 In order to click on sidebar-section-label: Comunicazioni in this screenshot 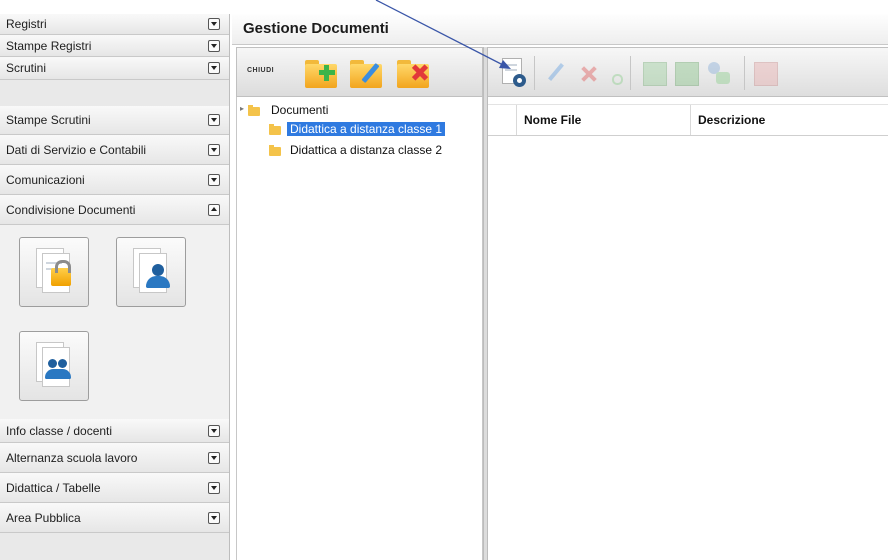, I will do `click(45, 179)`.